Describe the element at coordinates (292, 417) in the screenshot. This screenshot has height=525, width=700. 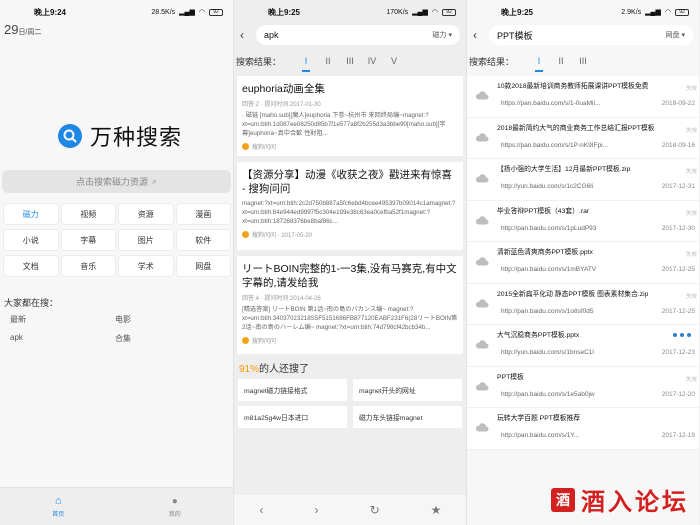
I see `related-item: m81a25g4w日本进口` at that location.